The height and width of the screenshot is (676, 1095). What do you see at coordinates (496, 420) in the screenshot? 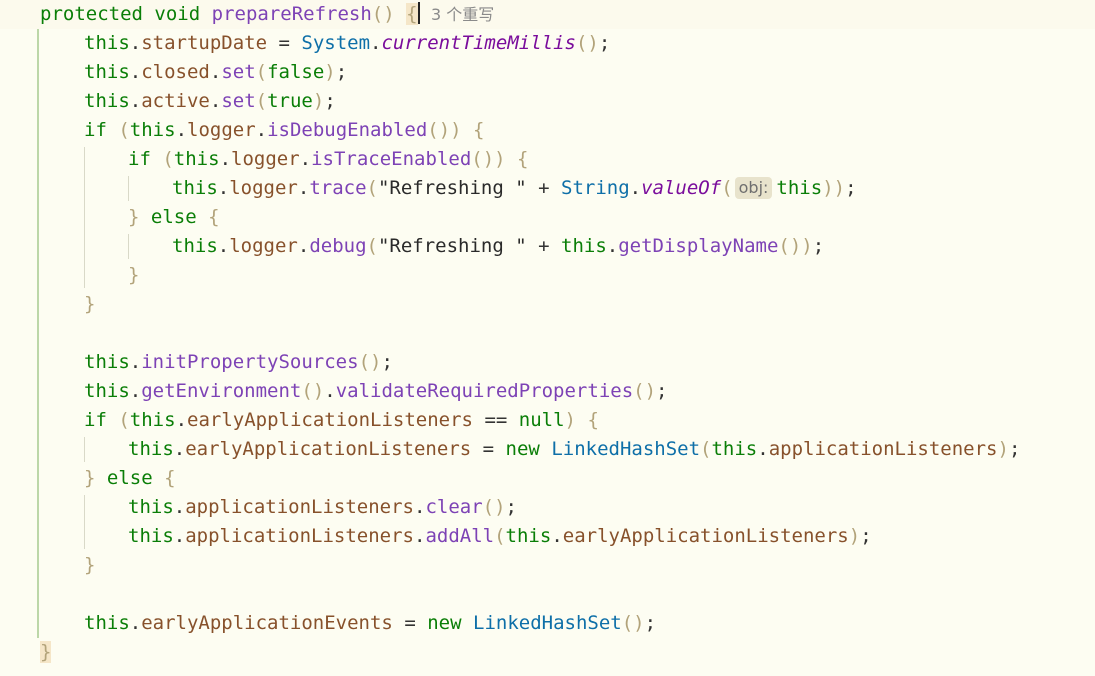
I see `token-plain: ==` at bounding box center [496, 420].